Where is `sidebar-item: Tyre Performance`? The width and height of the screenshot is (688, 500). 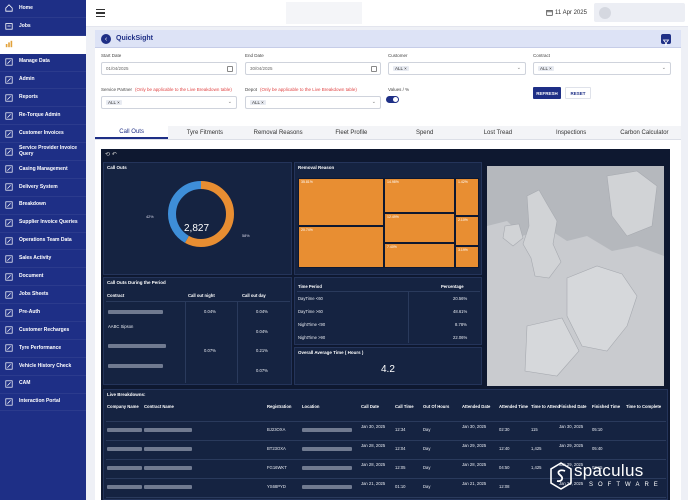
sidebar-item: Tyre Performance is located at coordinates (43, 349).